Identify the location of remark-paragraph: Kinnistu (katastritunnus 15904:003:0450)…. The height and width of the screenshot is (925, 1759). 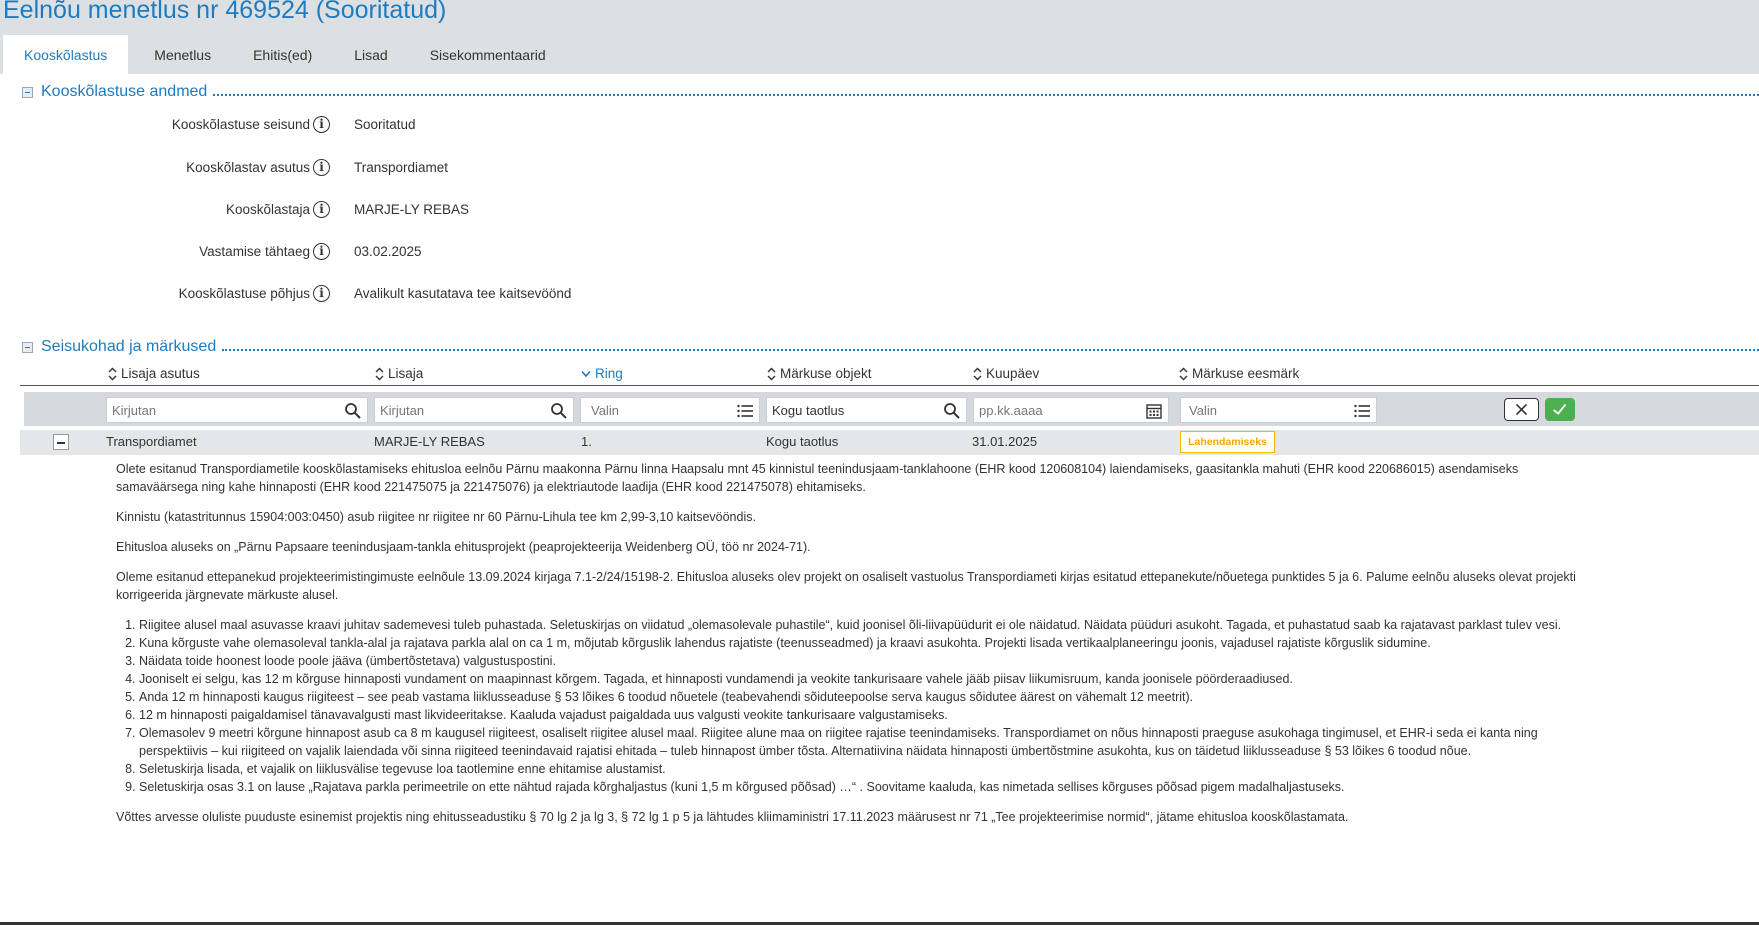
(436, 517).